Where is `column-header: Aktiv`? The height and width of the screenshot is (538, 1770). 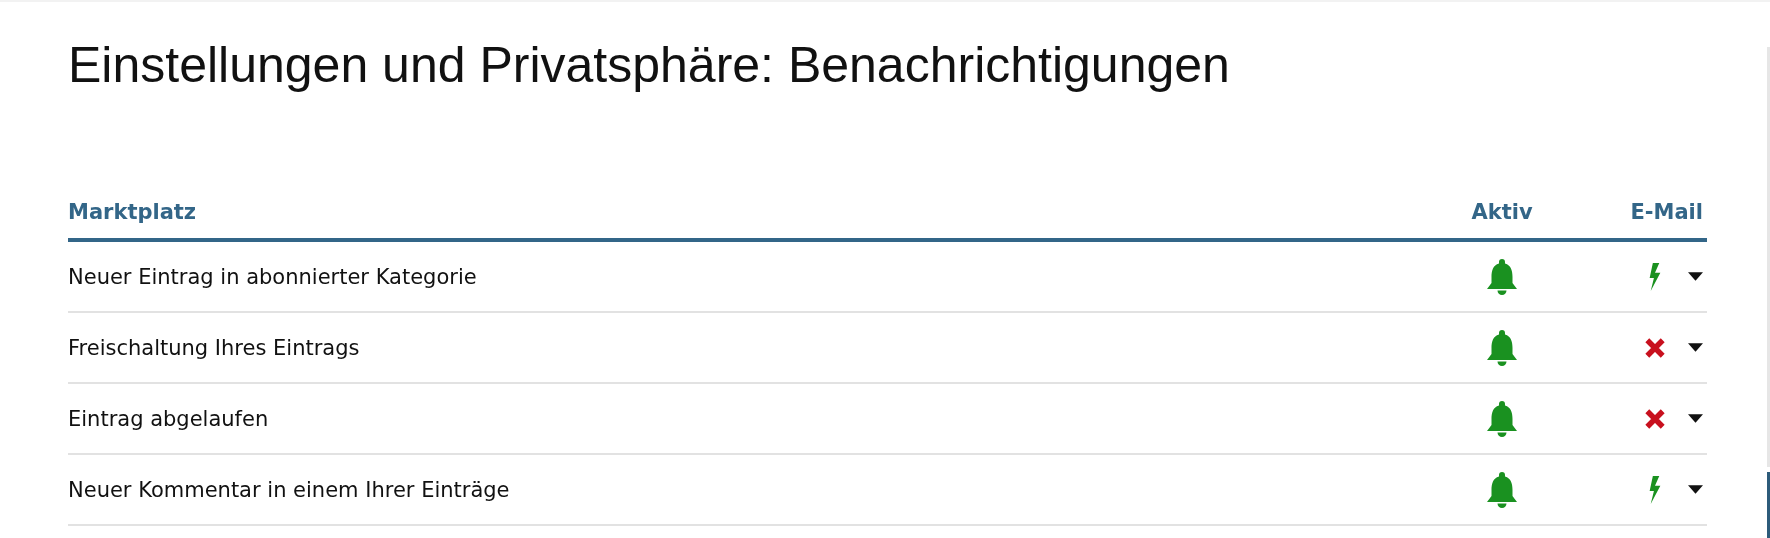
column-header: Aktiv is located at coordinates (1502, 212).